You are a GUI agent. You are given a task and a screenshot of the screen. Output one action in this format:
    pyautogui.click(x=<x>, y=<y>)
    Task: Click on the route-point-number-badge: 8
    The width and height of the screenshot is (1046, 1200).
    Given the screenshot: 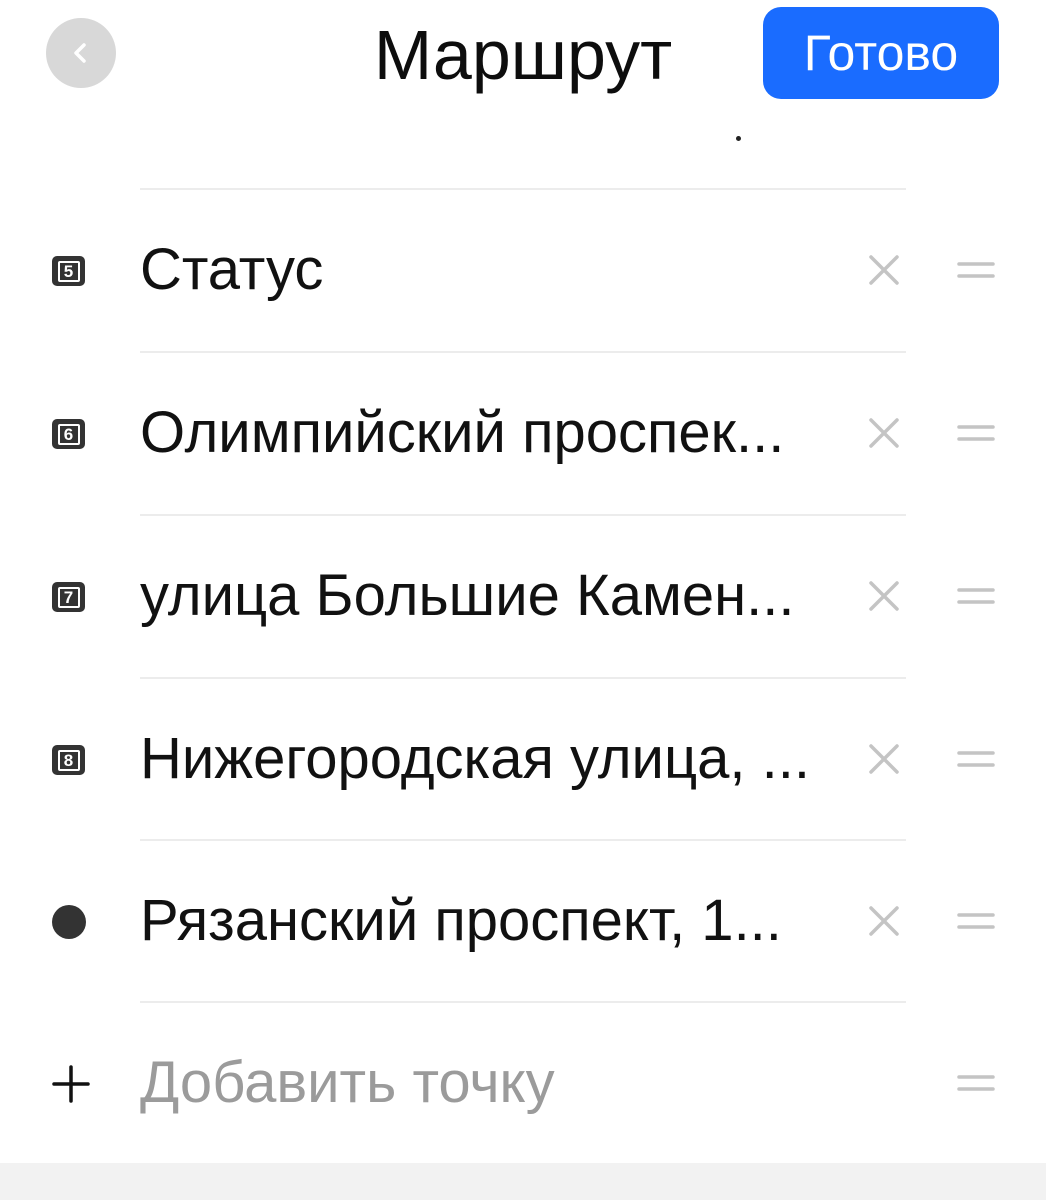 What is the action you would take?
    pyautogui.click(x=68, y=760)
    